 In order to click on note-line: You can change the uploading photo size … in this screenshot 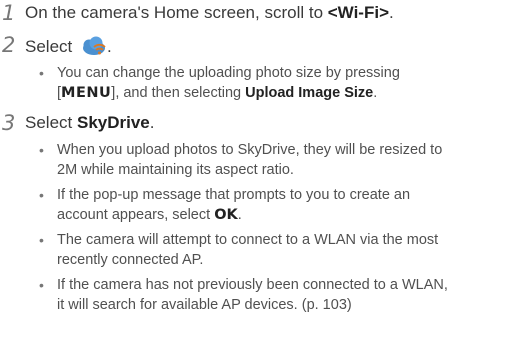, I will do `click(228, 73)`.